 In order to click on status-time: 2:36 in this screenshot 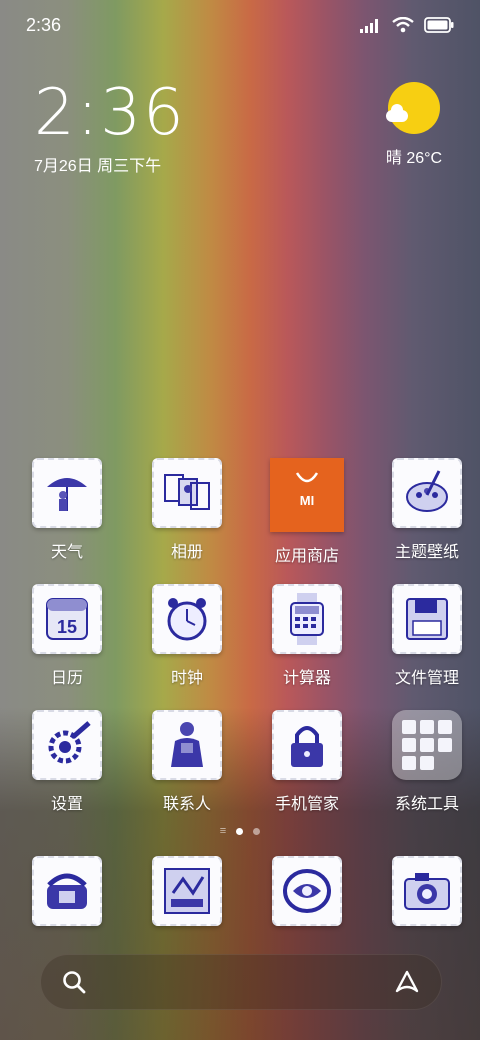, I will do `click(44, 24)`.